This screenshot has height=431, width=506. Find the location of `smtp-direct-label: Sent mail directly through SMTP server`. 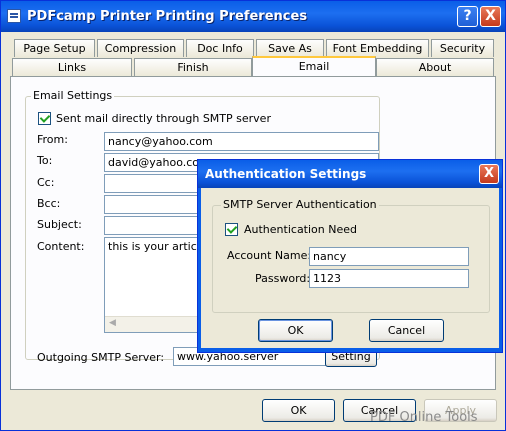

smtp-direct-label: Sent mail directly through SMTP server is located at coordinates (163, 118).